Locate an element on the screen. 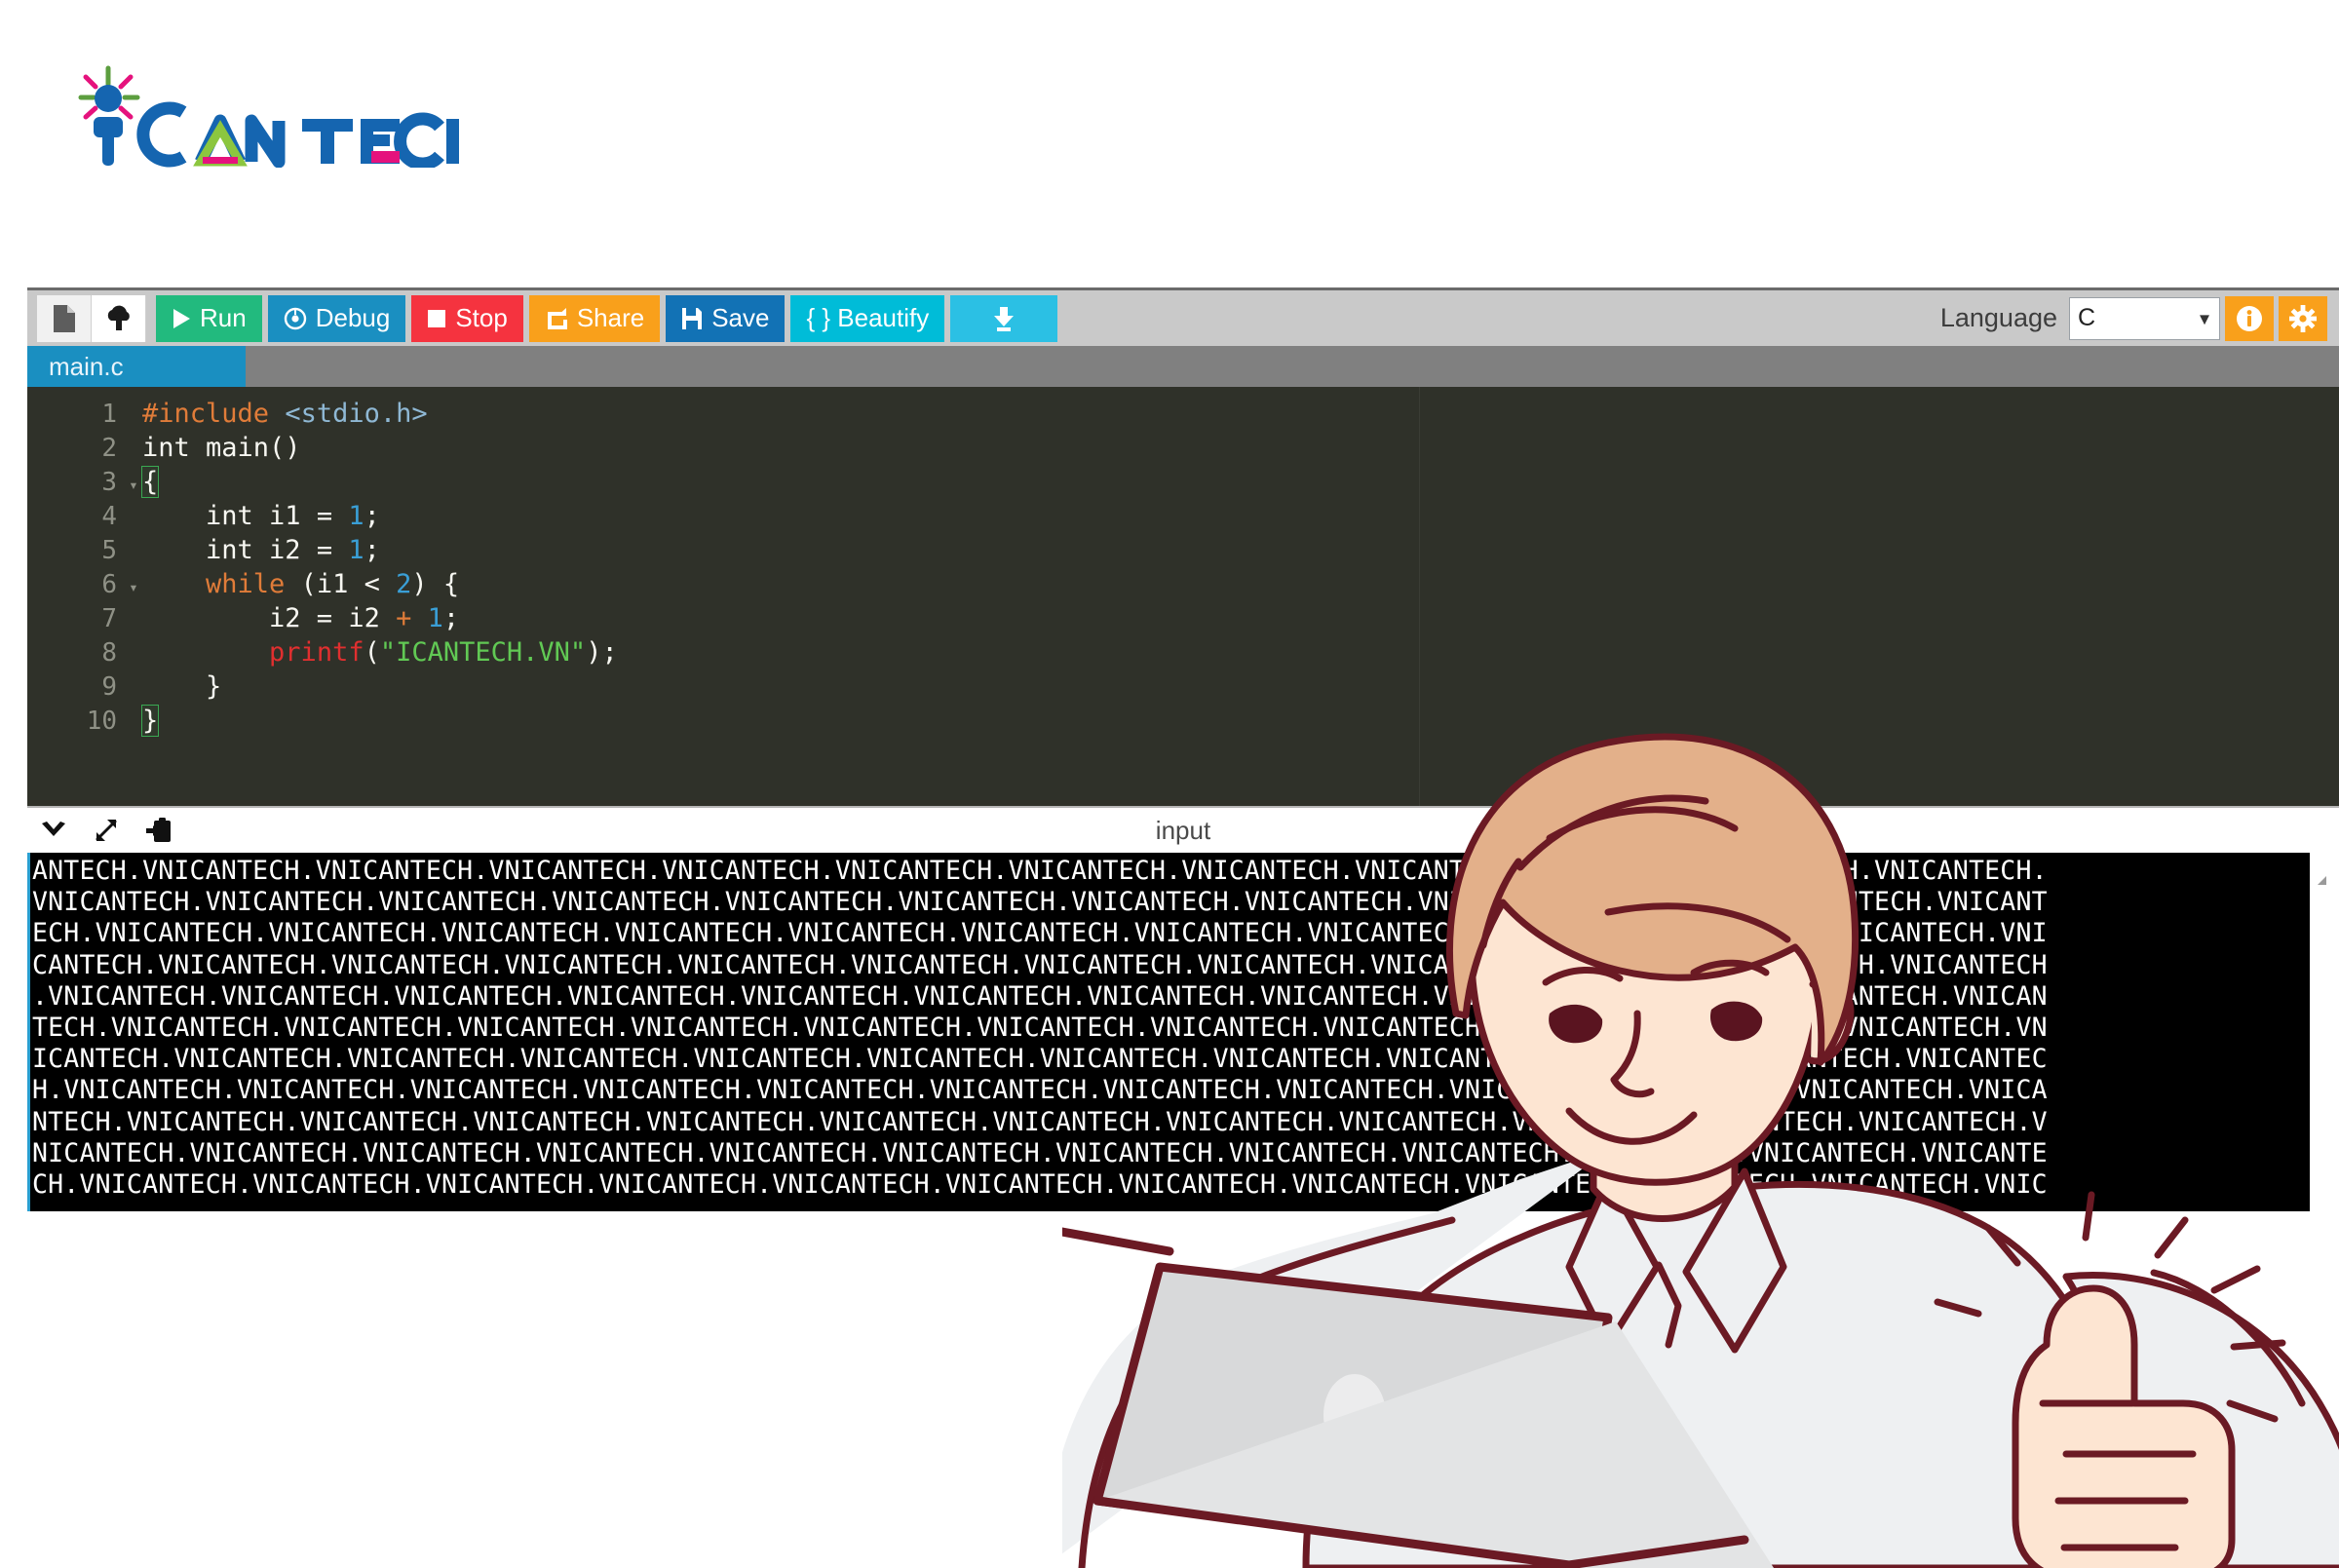 Image resolution: width=2339 pixels, height=1568 pixels. stop-button: Stop is located at coordinates (467, 318).